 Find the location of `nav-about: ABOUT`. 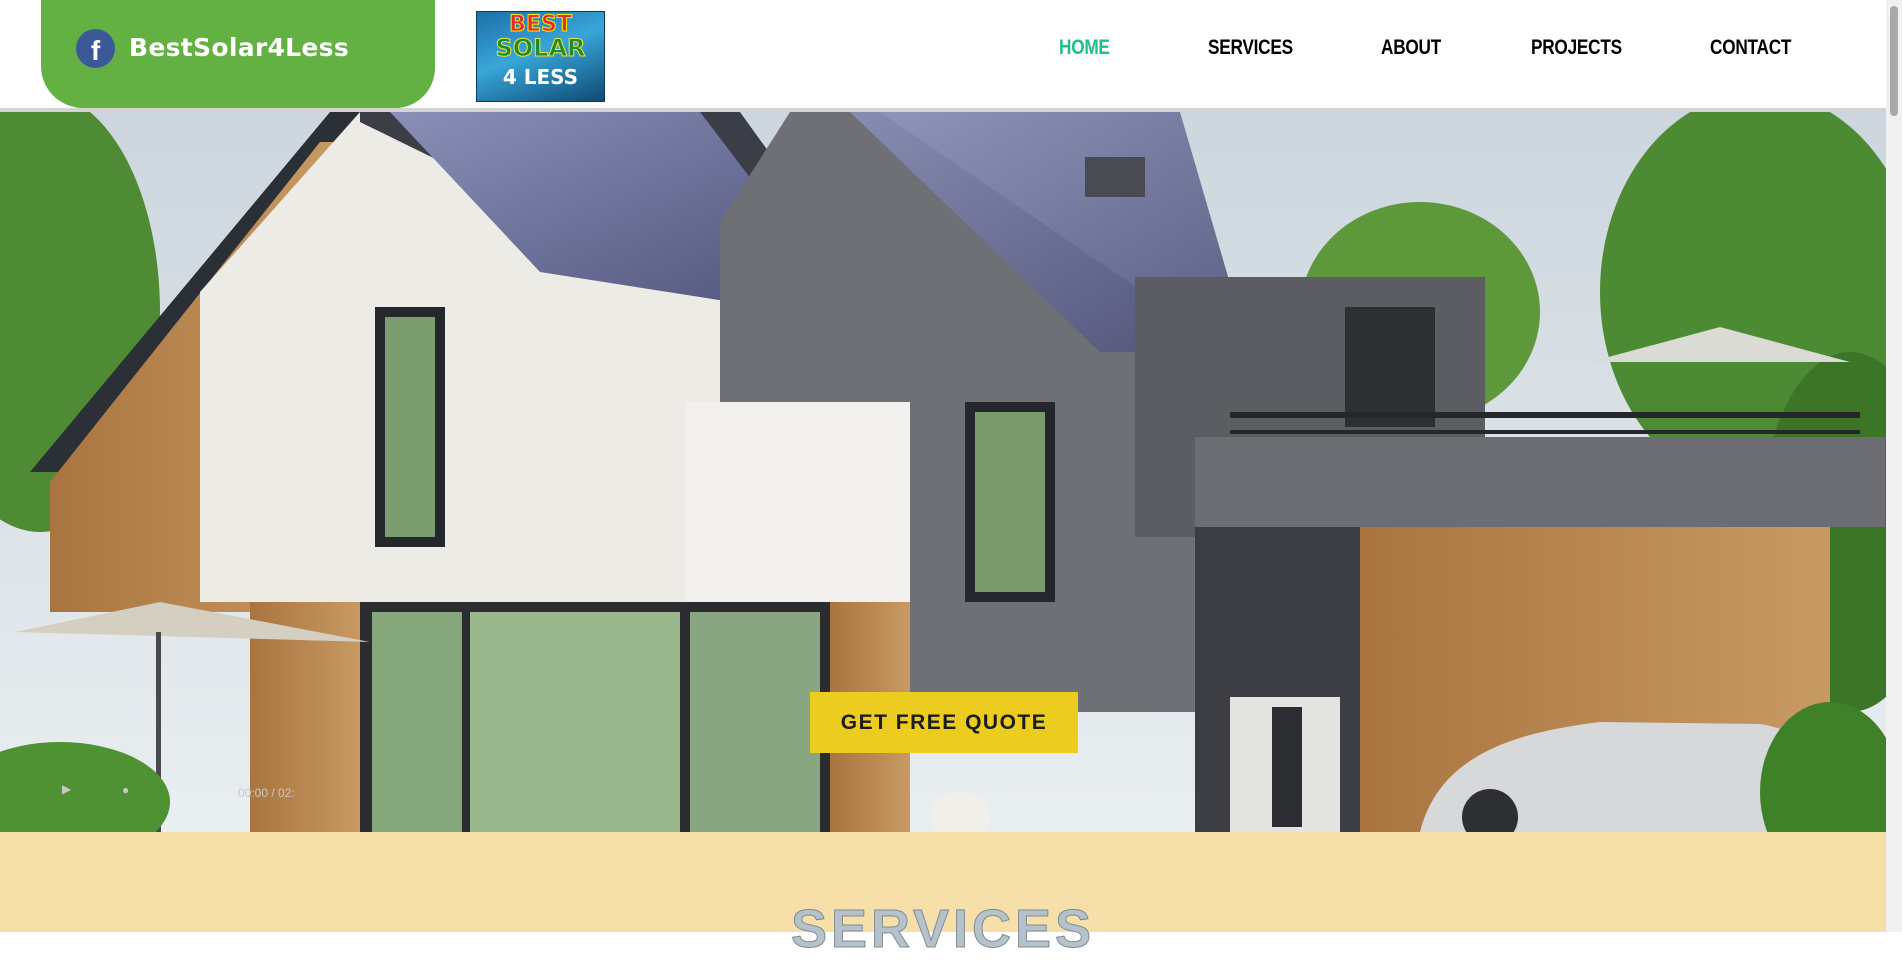

nav-about: ABOUT is located at coordinates (1411, 48).